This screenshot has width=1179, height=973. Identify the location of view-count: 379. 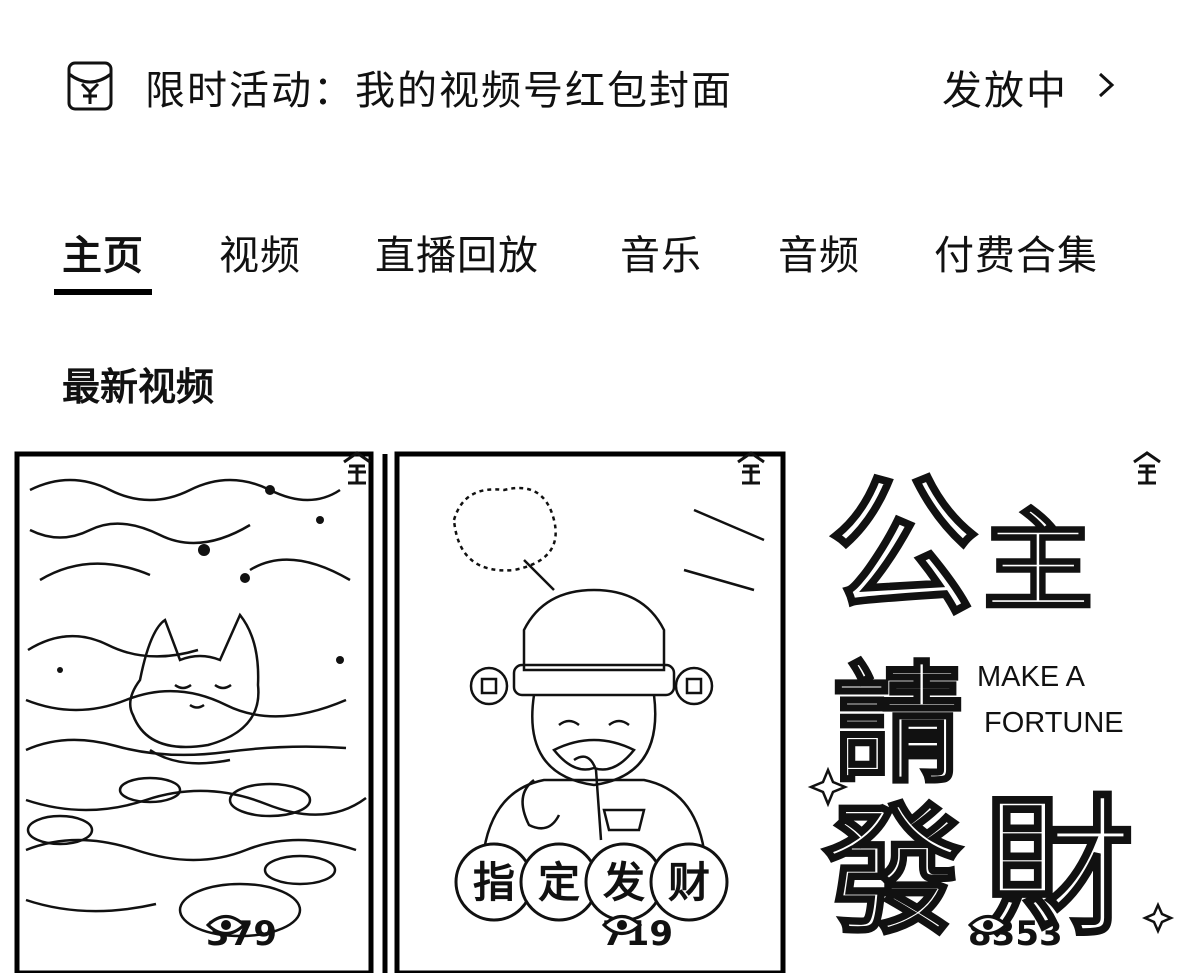
(241, 934).